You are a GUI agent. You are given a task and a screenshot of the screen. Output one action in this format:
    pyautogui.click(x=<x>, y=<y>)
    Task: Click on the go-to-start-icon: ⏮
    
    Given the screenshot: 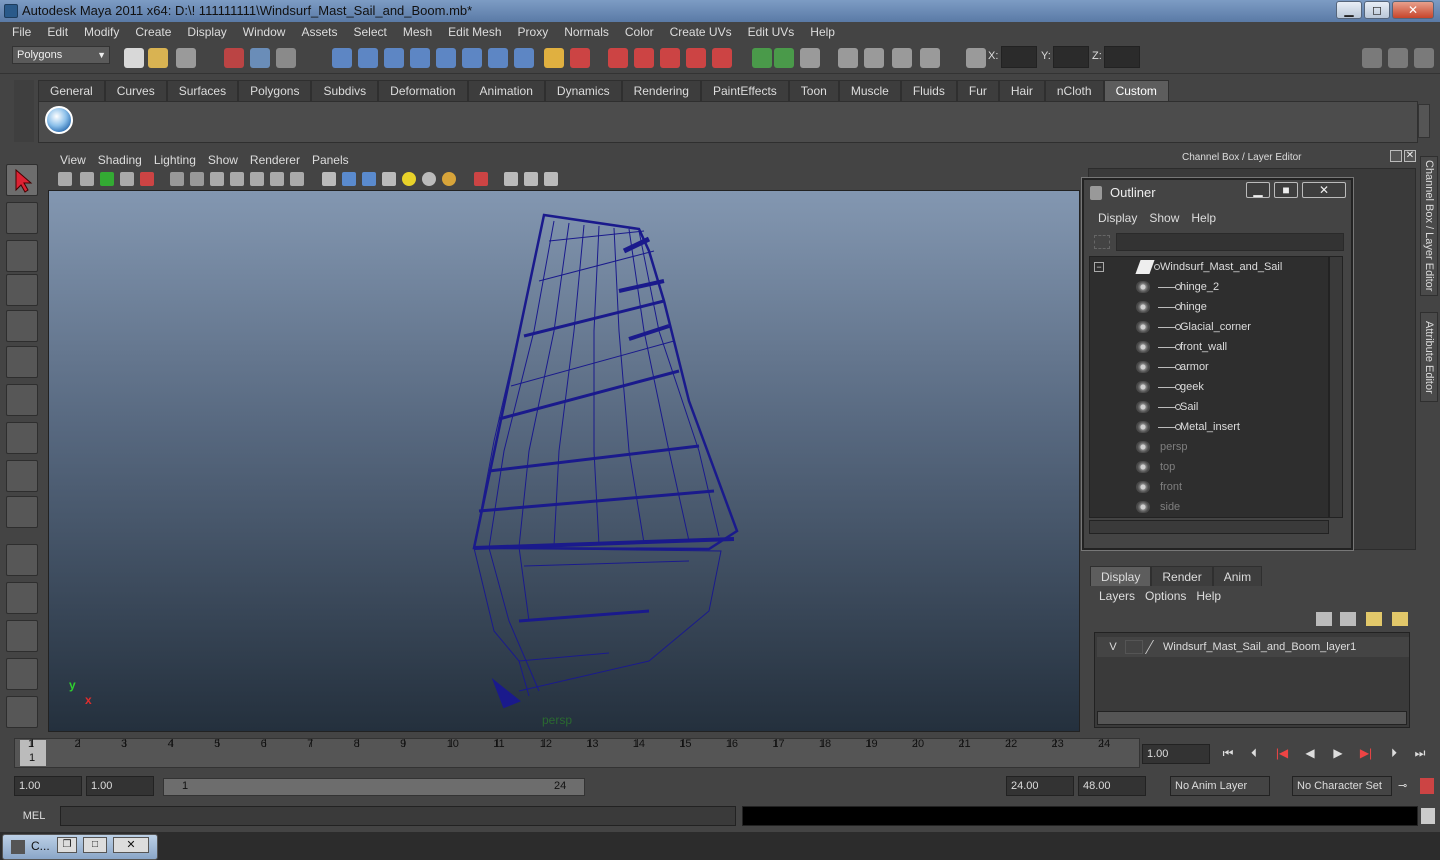 What is the action you would take?
    pyautogui.click(x=1228, y=755)
    